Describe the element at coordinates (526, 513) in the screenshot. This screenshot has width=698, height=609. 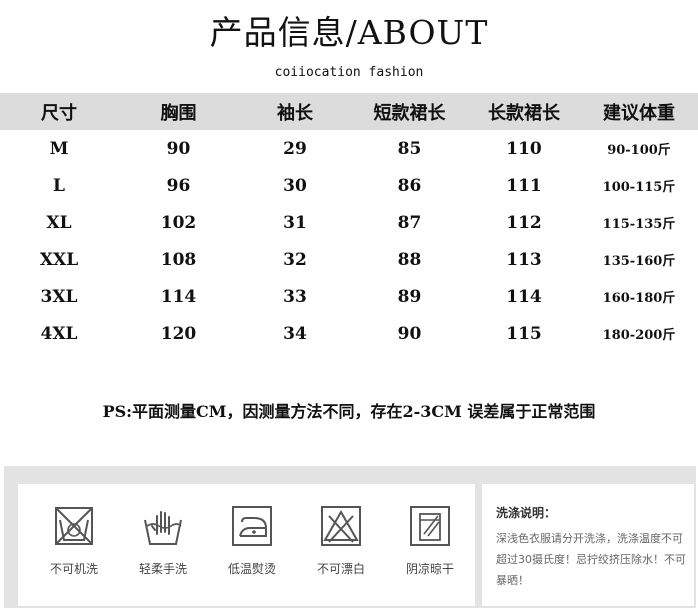
I see `wash-instructions-title: 洗涤说明：` at that location.